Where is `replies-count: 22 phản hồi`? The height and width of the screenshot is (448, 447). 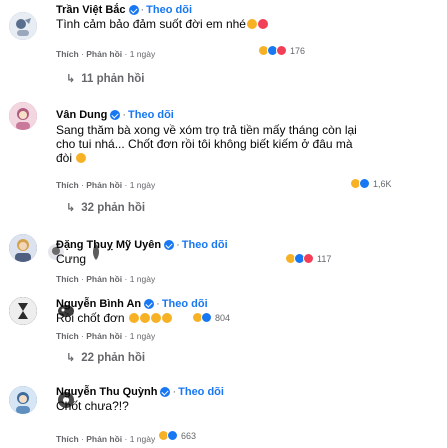
replies-count: 22 phản hồi is located at coordinates (113, 357).